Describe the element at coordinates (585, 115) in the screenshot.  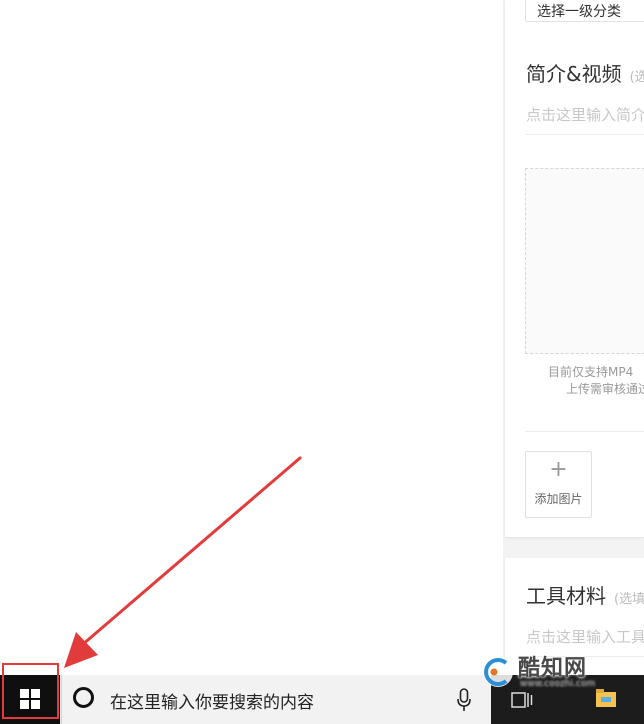
I see `intro-input-placeholder: 点击这里输入简介` at that location.